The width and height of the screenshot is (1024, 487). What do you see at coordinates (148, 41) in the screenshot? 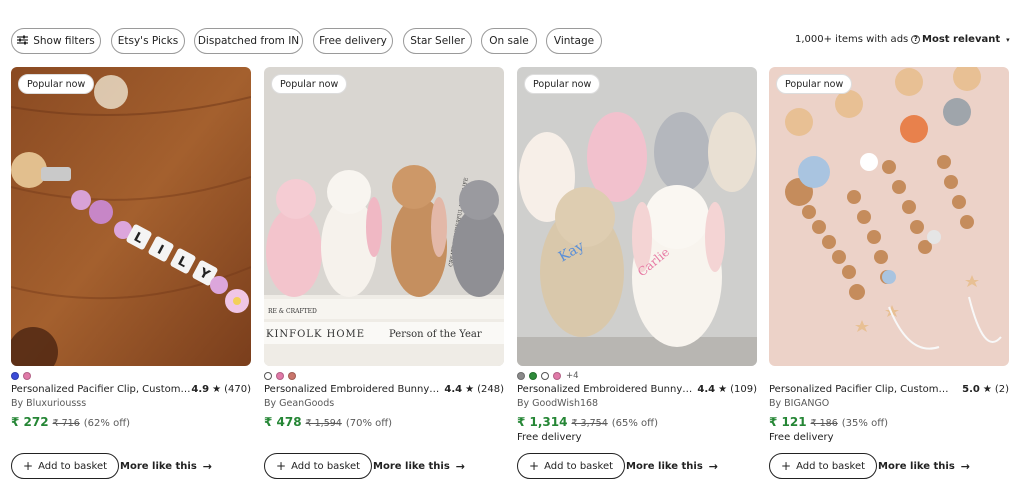
I see `chip-etsys-picks: Etsy's Picks` at bounding box center [148, 41].